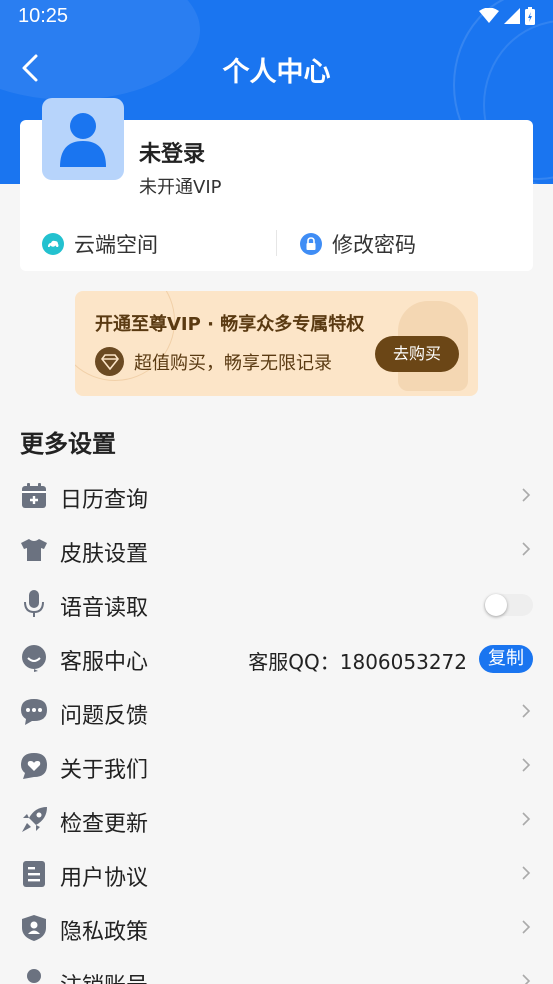  What do you see at coordinates (34, 658) in the screenshot?
I see `customer-service-icon` at bounding box center [34, 658].